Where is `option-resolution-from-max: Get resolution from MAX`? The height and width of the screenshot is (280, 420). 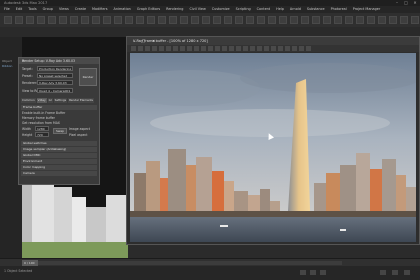
option-resolution-from-max: Get resolution from MAX is located at coordinates (41, 123).